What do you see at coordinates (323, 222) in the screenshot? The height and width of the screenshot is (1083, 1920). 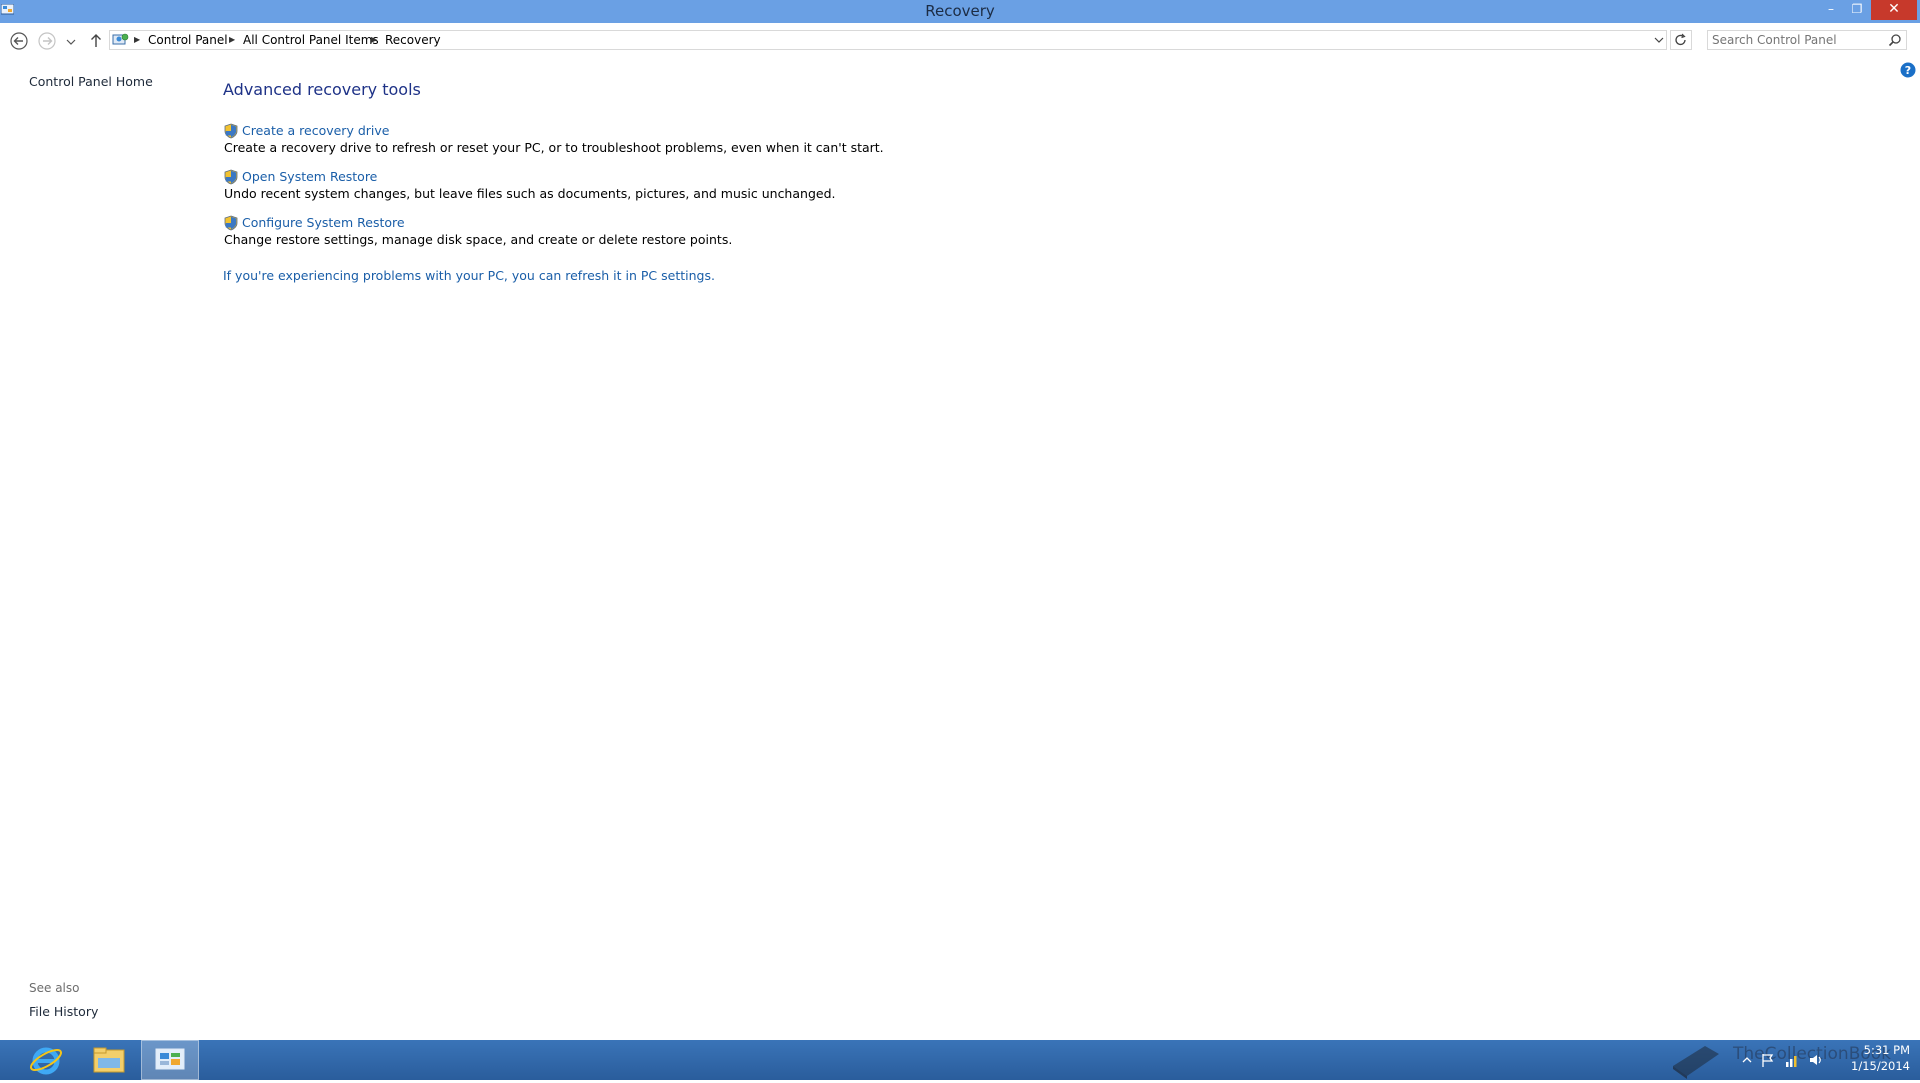 I see `configure-system-restore-link: Configure System Restore` at bounding box center [323, 222].